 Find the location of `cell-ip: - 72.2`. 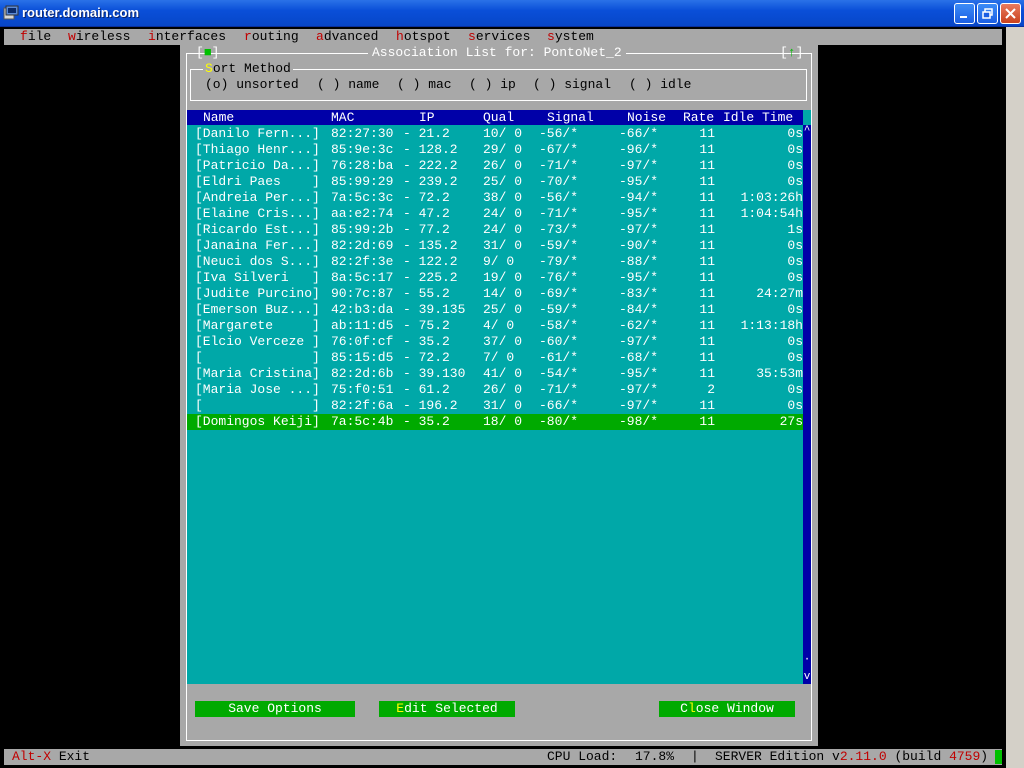

cell-ip: - 72.2 is located at coordinates (426, 197).